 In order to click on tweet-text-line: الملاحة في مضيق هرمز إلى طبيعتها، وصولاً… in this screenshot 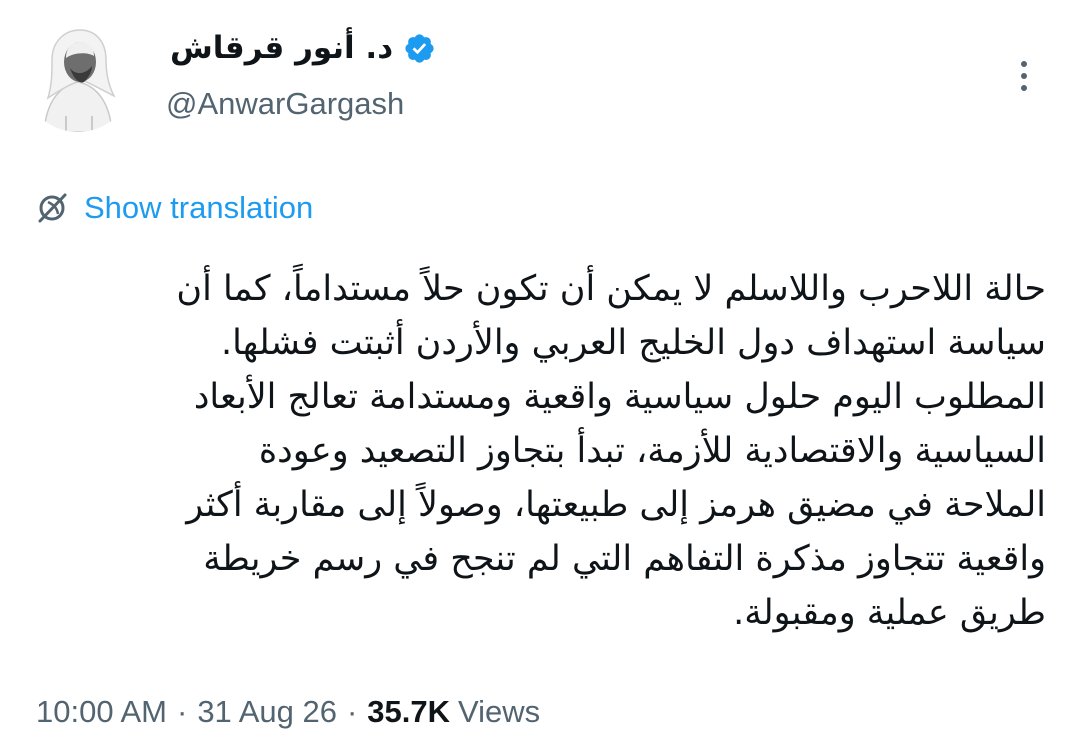, I will do `click(616, 505)`.